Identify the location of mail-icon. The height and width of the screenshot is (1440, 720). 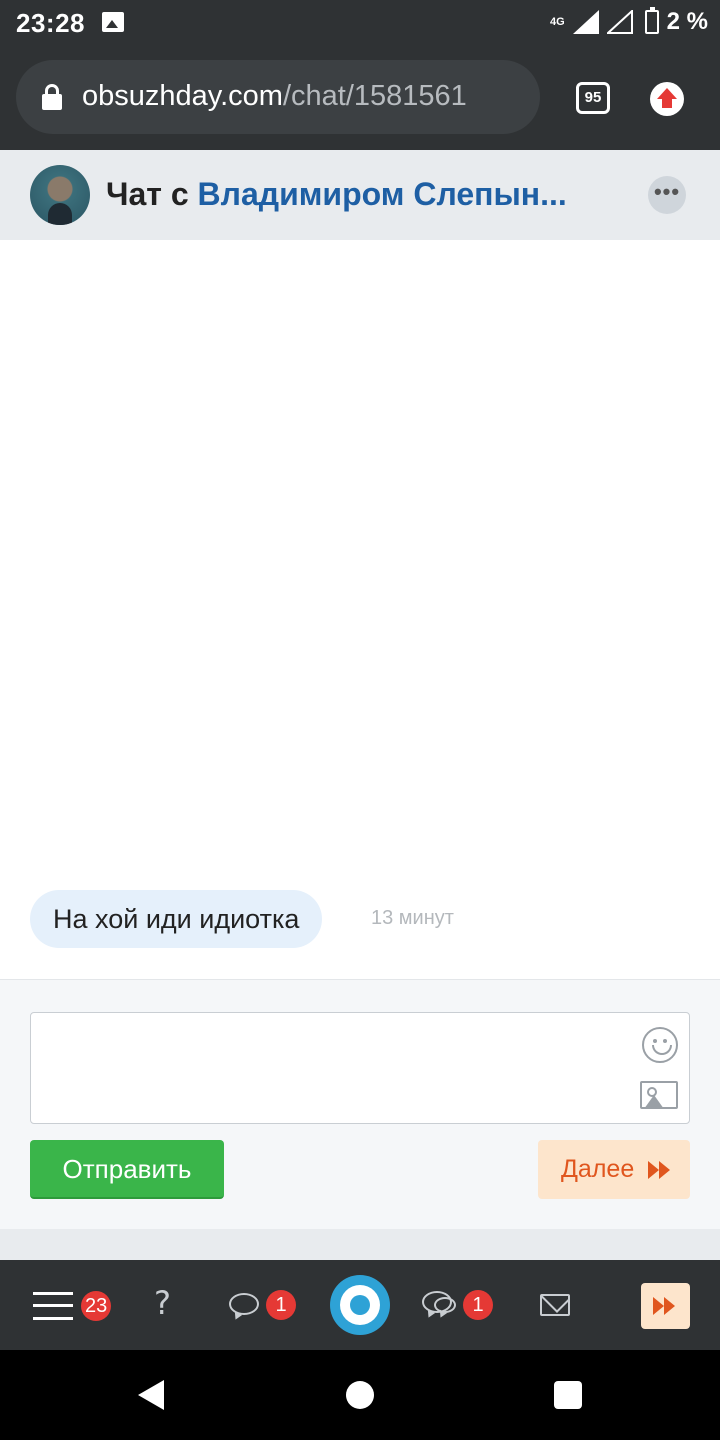
(555, 1305).